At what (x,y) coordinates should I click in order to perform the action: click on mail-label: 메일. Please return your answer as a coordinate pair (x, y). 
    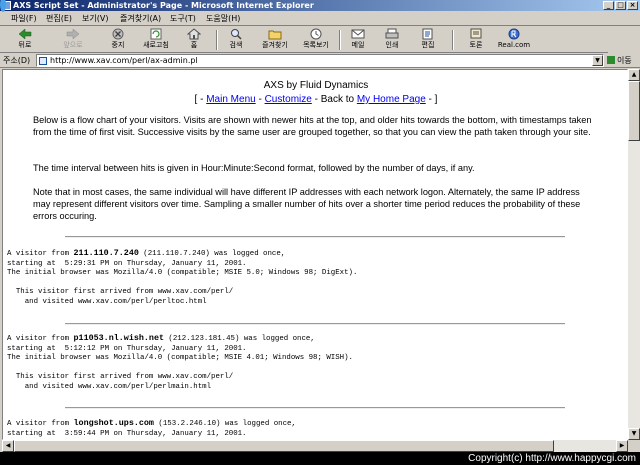
    Looking at the image, I should click on (358, 45).